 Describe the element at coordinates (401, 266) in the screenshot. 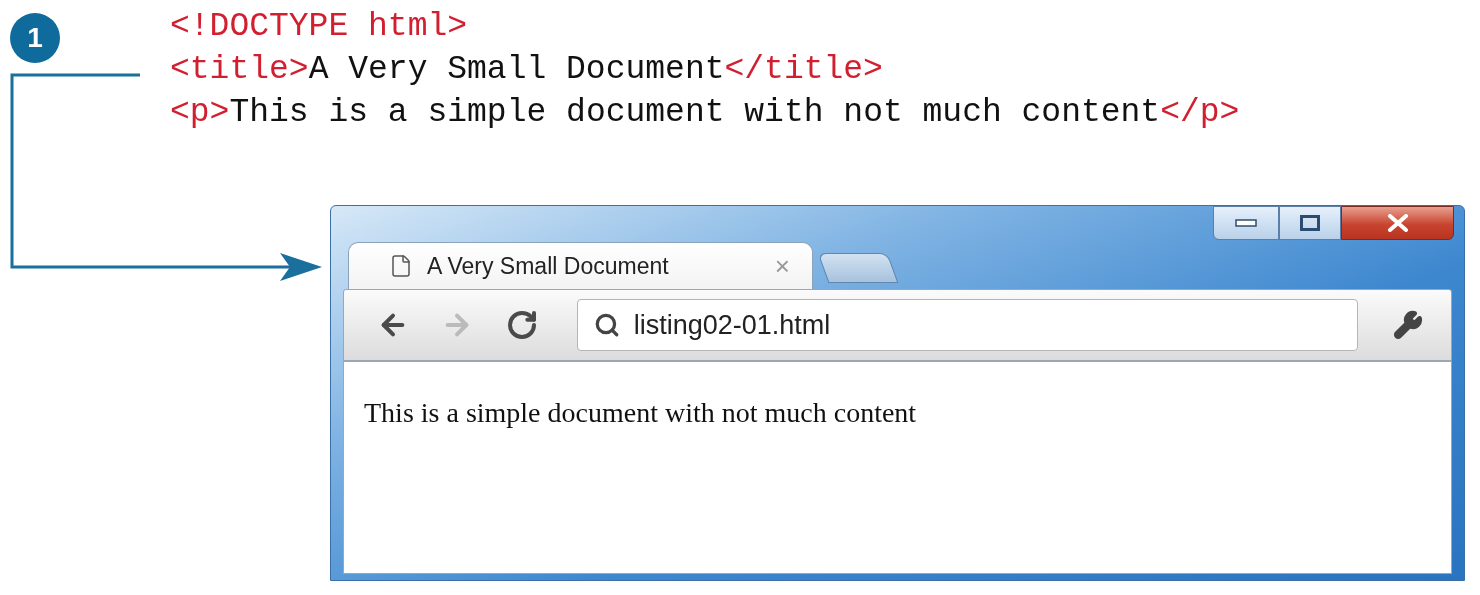

I see `page-icon` at that location.